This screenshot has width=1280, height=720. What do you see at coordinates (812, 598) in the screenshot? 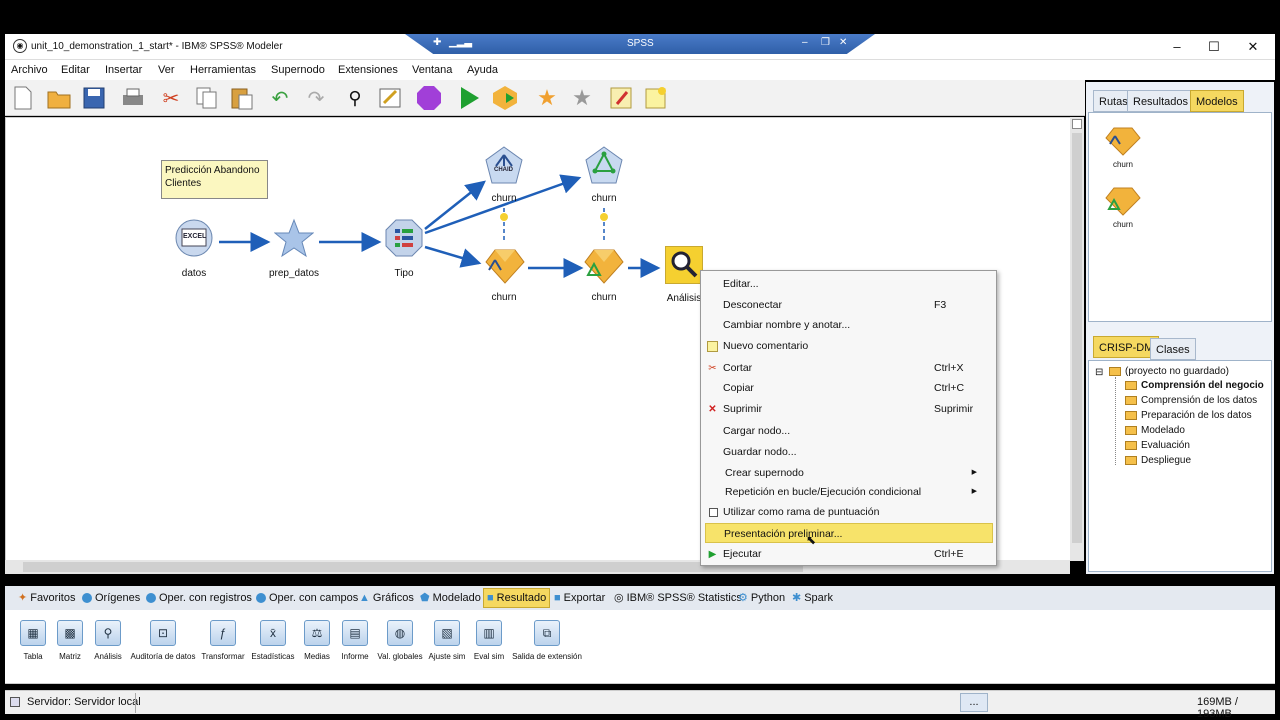
I see `tab-spark: ✱ Spark` at bounding box center [812, 598].